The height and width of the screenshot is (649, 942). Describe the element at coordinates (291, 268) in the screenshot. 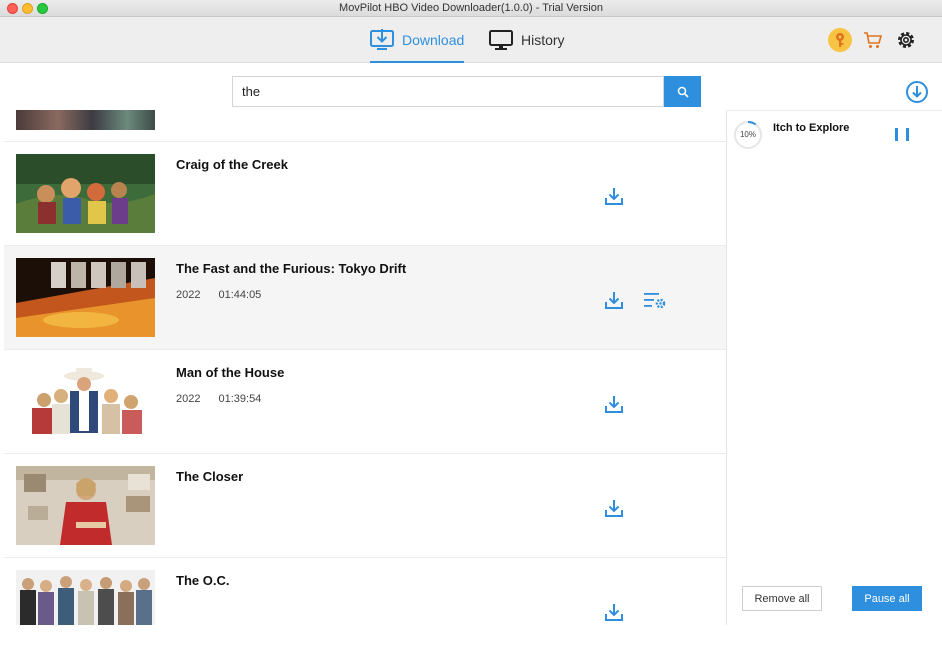

I see `result-title: The Fast and the Furious: Tokyo Drift` at that location.